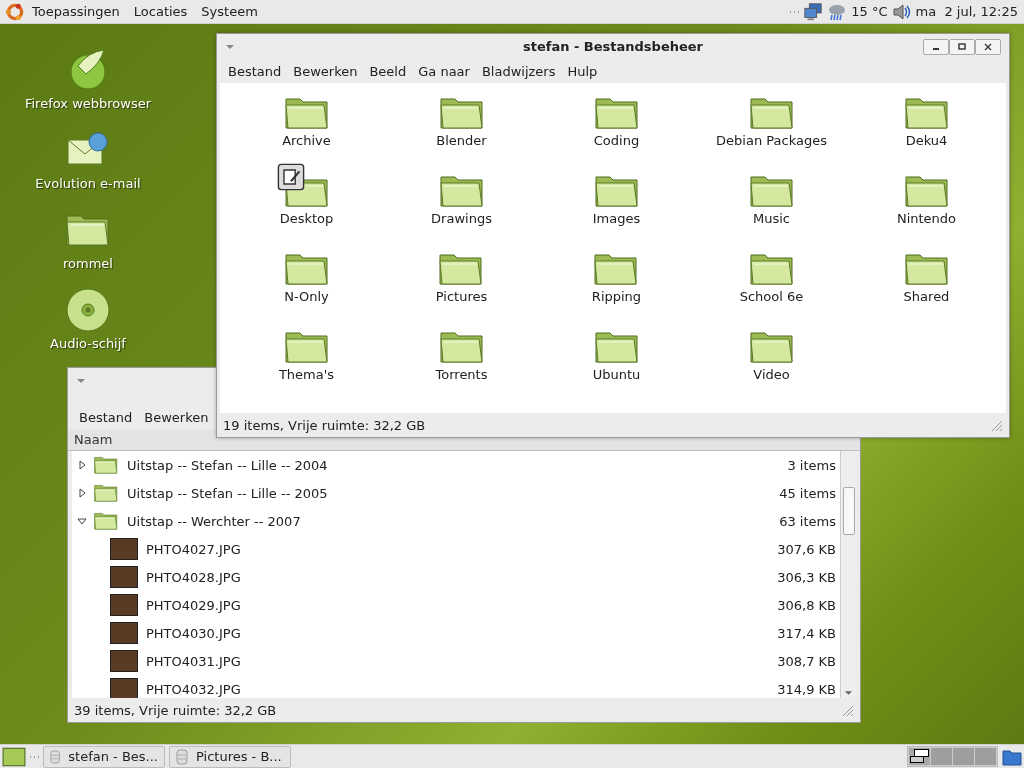 The image size is (1024, 768). I want to click on folder-item: Video, so click(771, 356).